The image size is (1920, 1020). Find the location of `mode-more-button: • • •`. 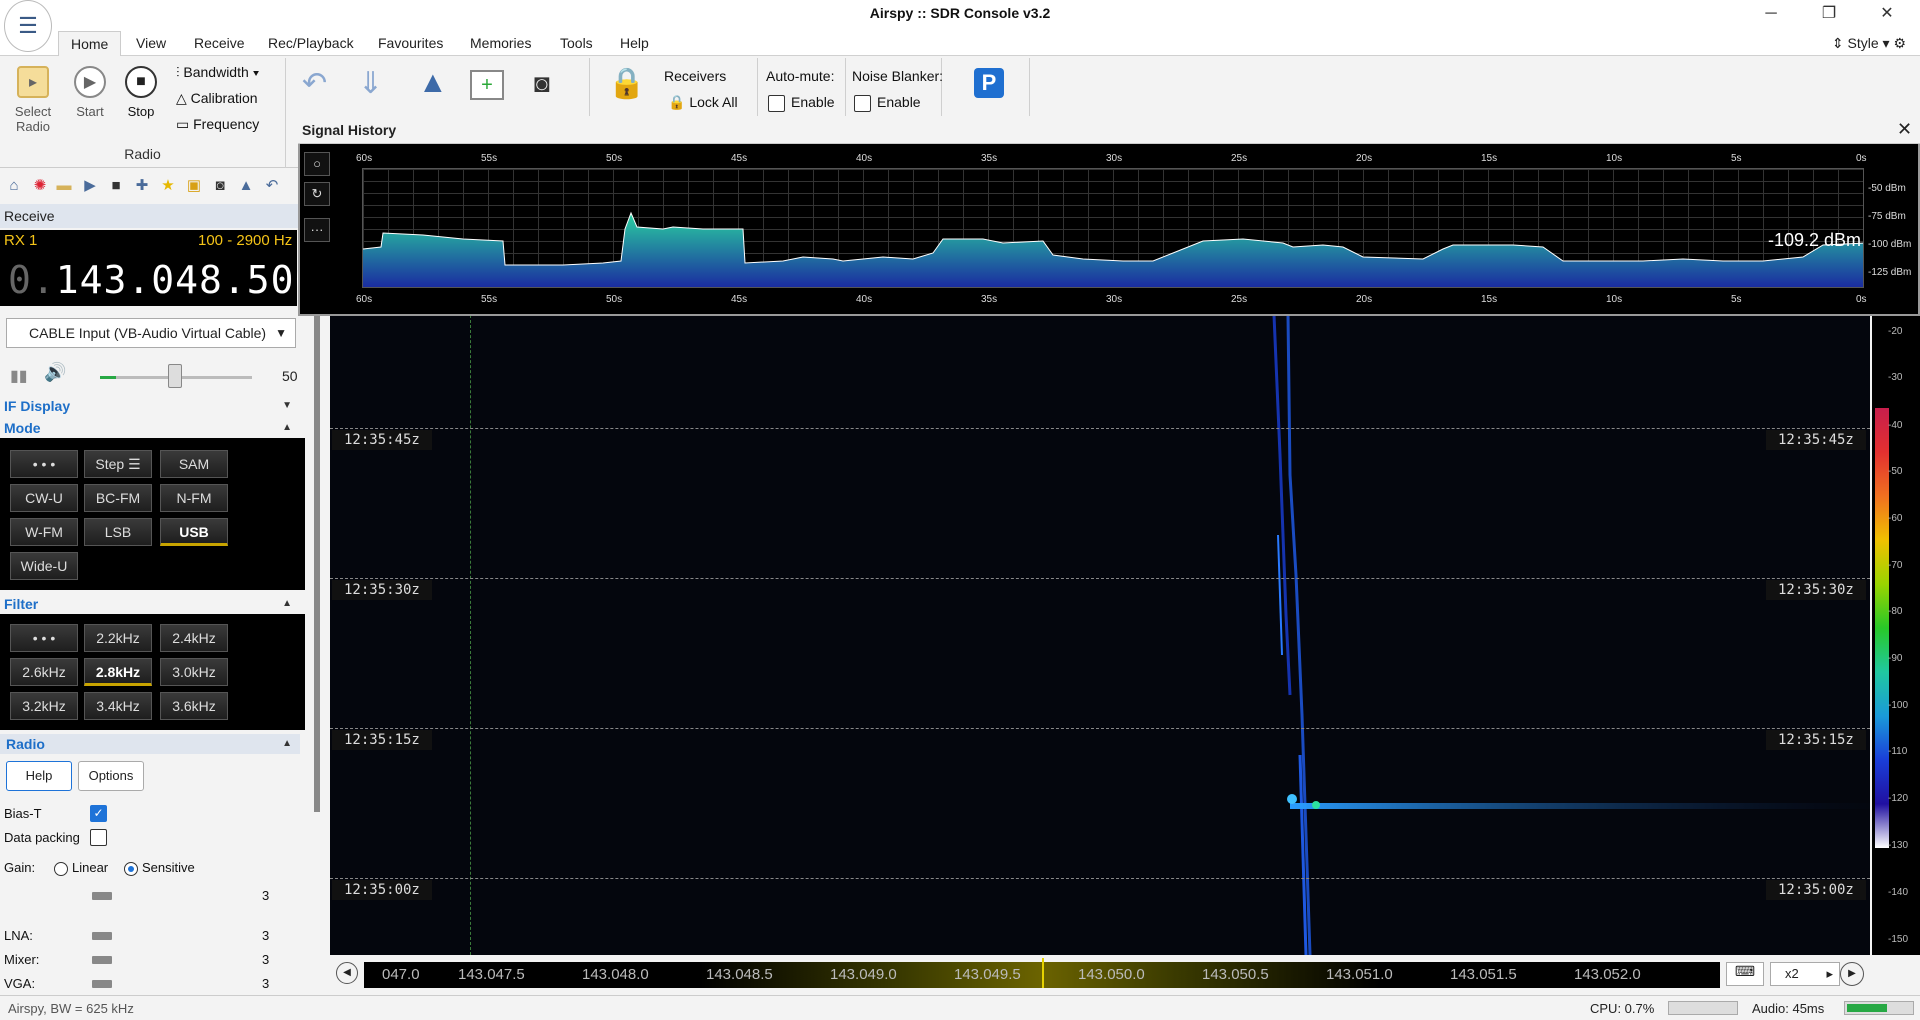

mode-more-button: • • • is located at coordinates (44, 464).